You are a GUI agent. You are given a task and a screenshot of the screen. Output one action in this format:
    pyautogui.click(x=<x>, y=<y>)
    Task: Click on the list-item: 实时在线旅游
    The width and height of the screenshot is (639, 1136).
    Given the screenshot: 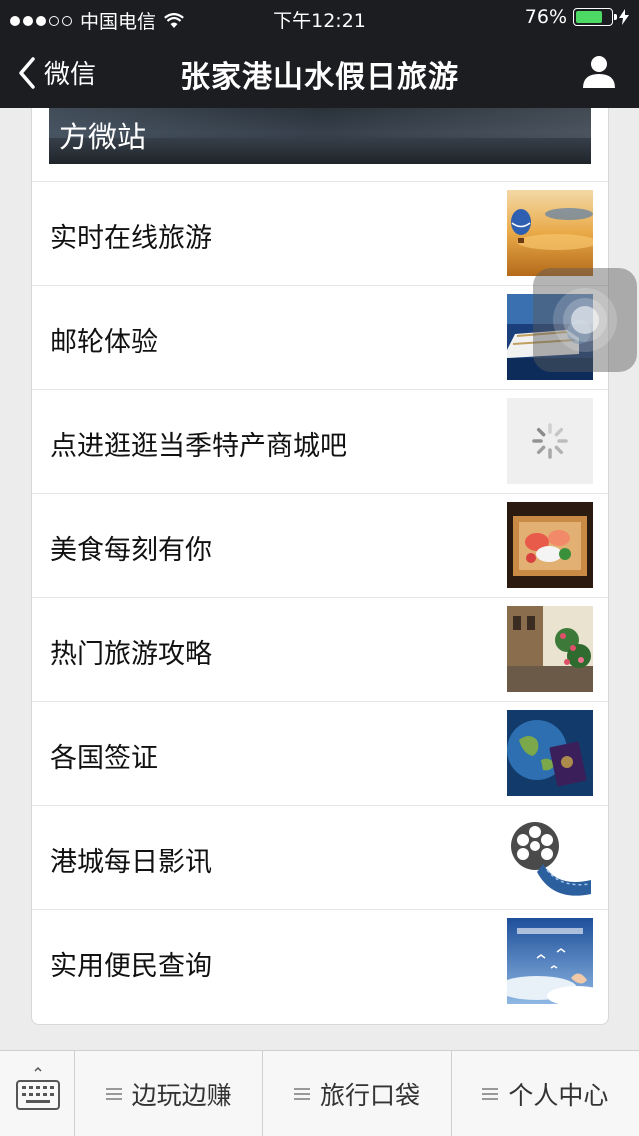 What is the action you would take?
    pyautogui.click(x=320, y=233)
    